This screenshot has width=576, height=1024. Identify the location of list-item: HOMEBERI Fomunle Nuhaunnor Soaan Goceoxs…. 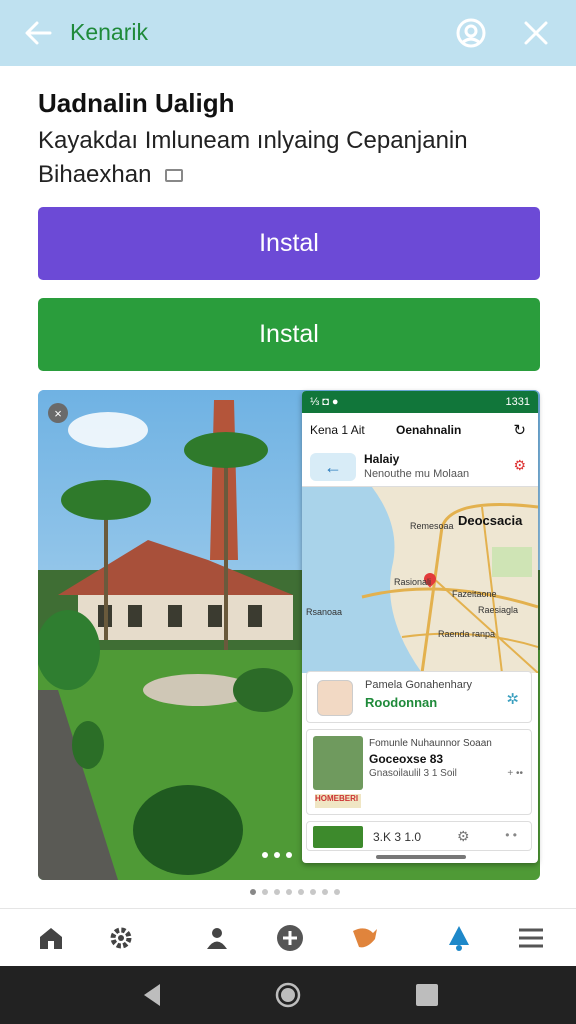
(419, 772).